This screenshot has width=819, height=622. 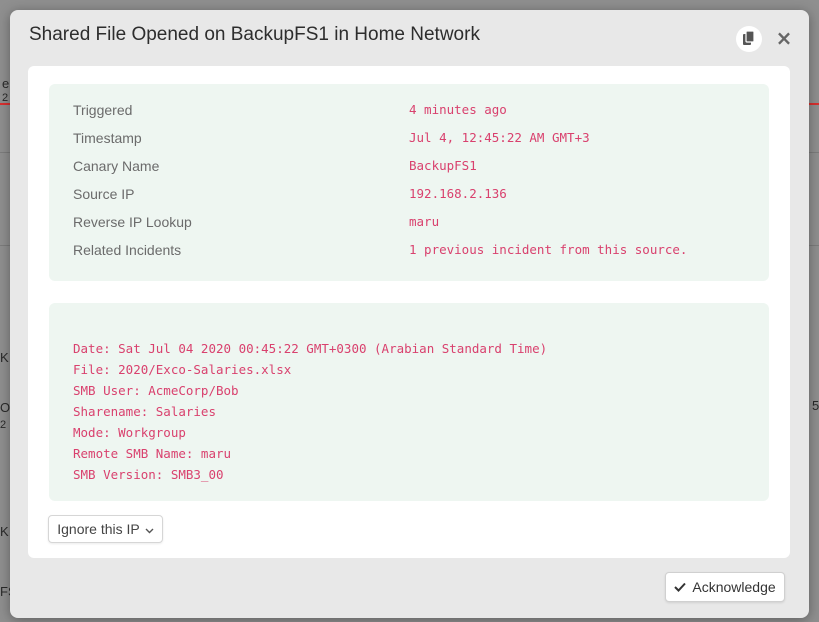 I want to click on copy-button, so click(x=749, y=39).